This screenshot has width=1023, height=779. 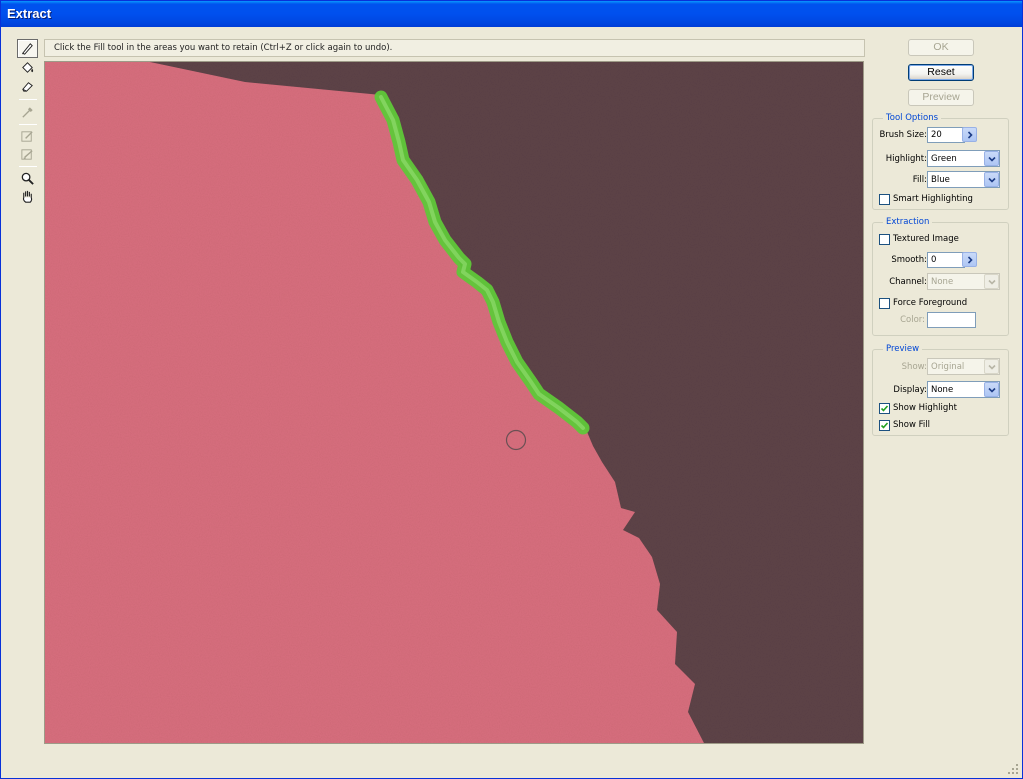 I want to click on magnifier-icon, so click(x=27, y=178).